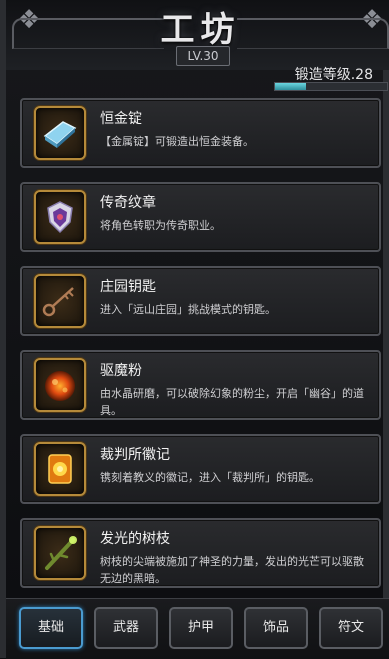 This screenshot has height=659, width=389. Describe the element at coordinates (200, 217) in the screenshot. I see `item-card: 传奇纹章 将角色转职为传奇职业。` at that location.